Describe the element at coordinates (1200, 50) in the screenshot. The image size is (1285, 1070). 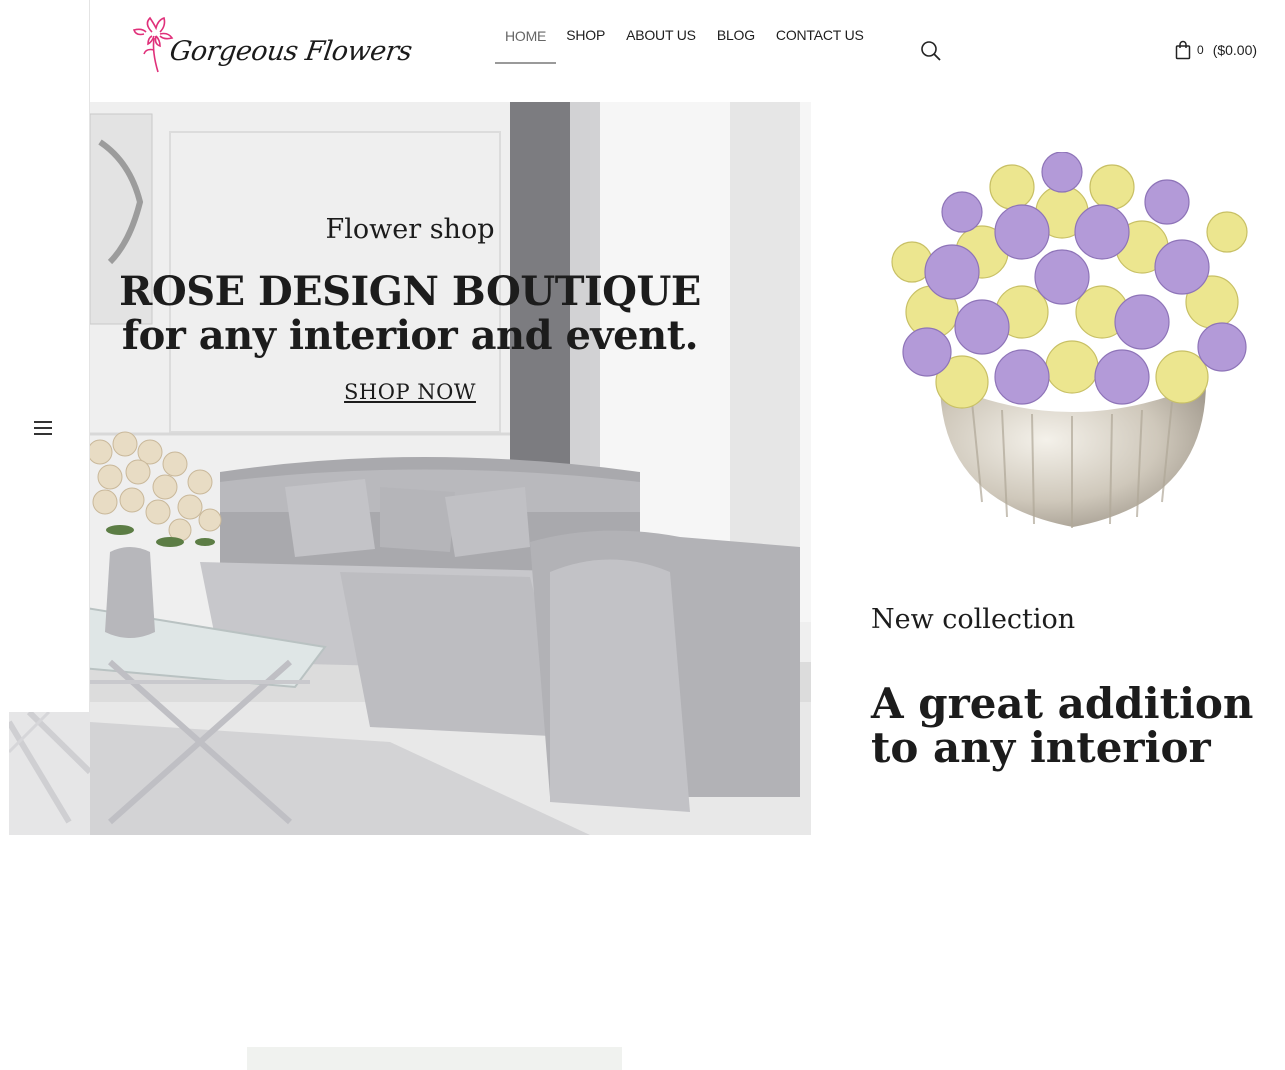
I see `cart-count: 0` at that location.